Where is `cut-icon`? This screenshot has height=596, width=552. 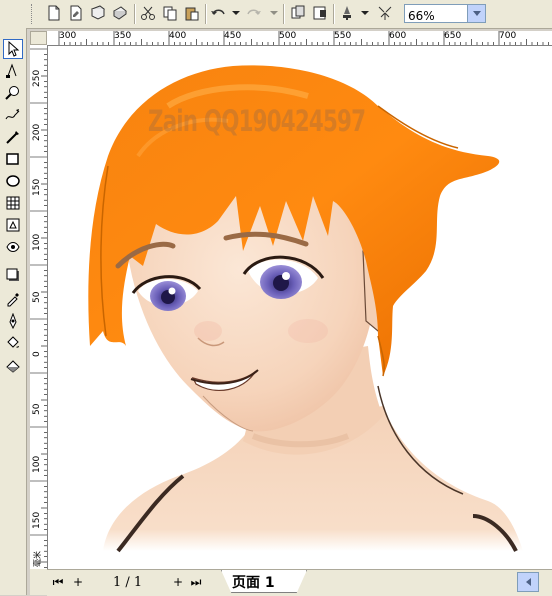
cut-icon is located at coordinates (148, 13).